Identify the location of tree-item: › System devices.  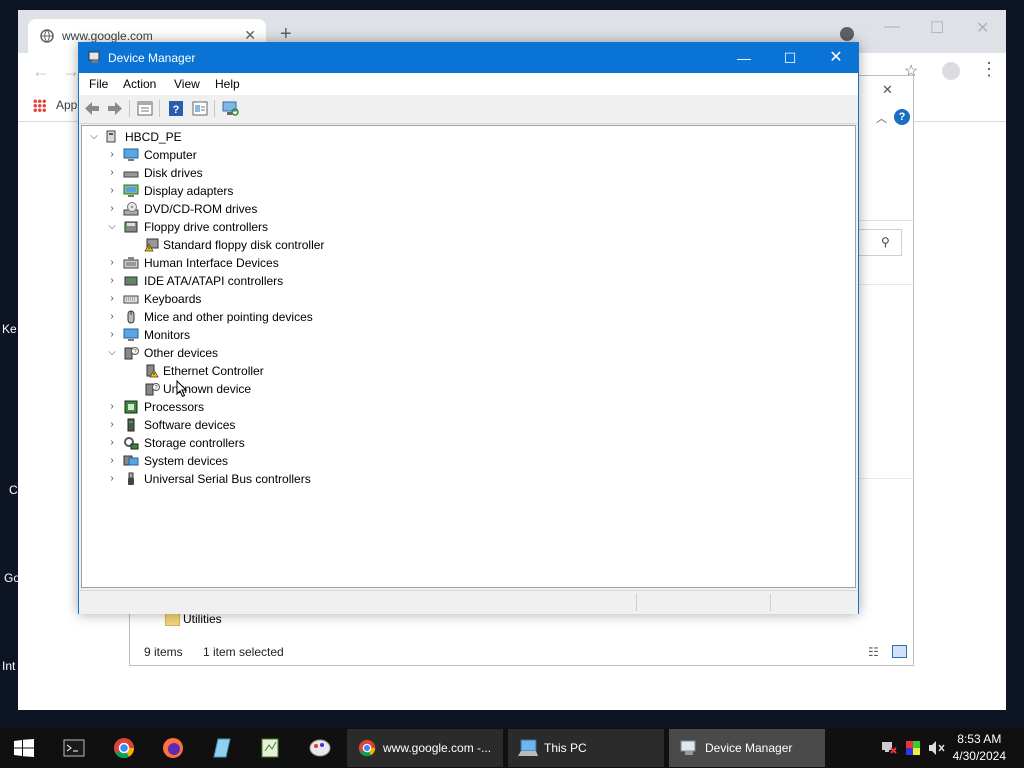
(256, 461).